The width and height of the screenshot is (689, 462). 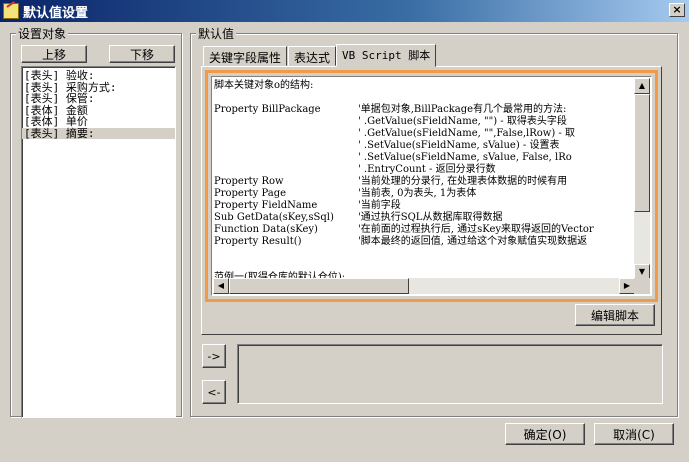 What do you see at coordinates (11, 11) in the screenshot?
I see `app-icon` at bounding box center [11, 11].